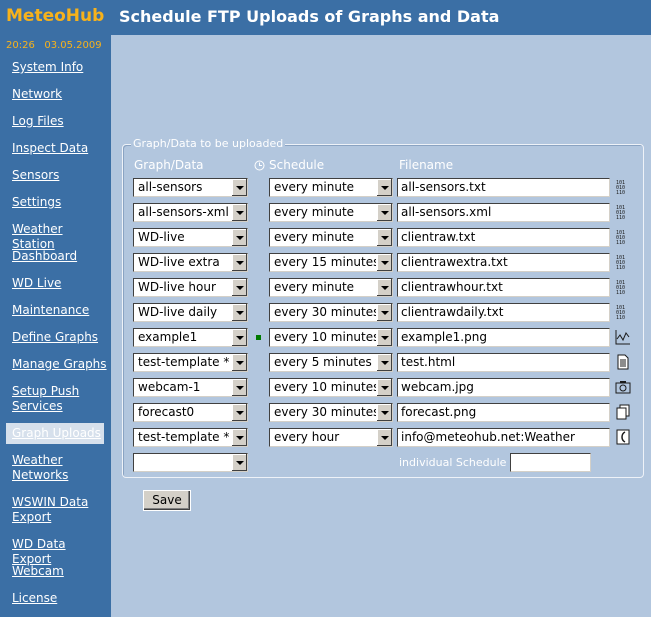  Describe the element at coordinates (60, 121) in the screenshot. I see `sidebar-item-log-files: Log Files` at that location.